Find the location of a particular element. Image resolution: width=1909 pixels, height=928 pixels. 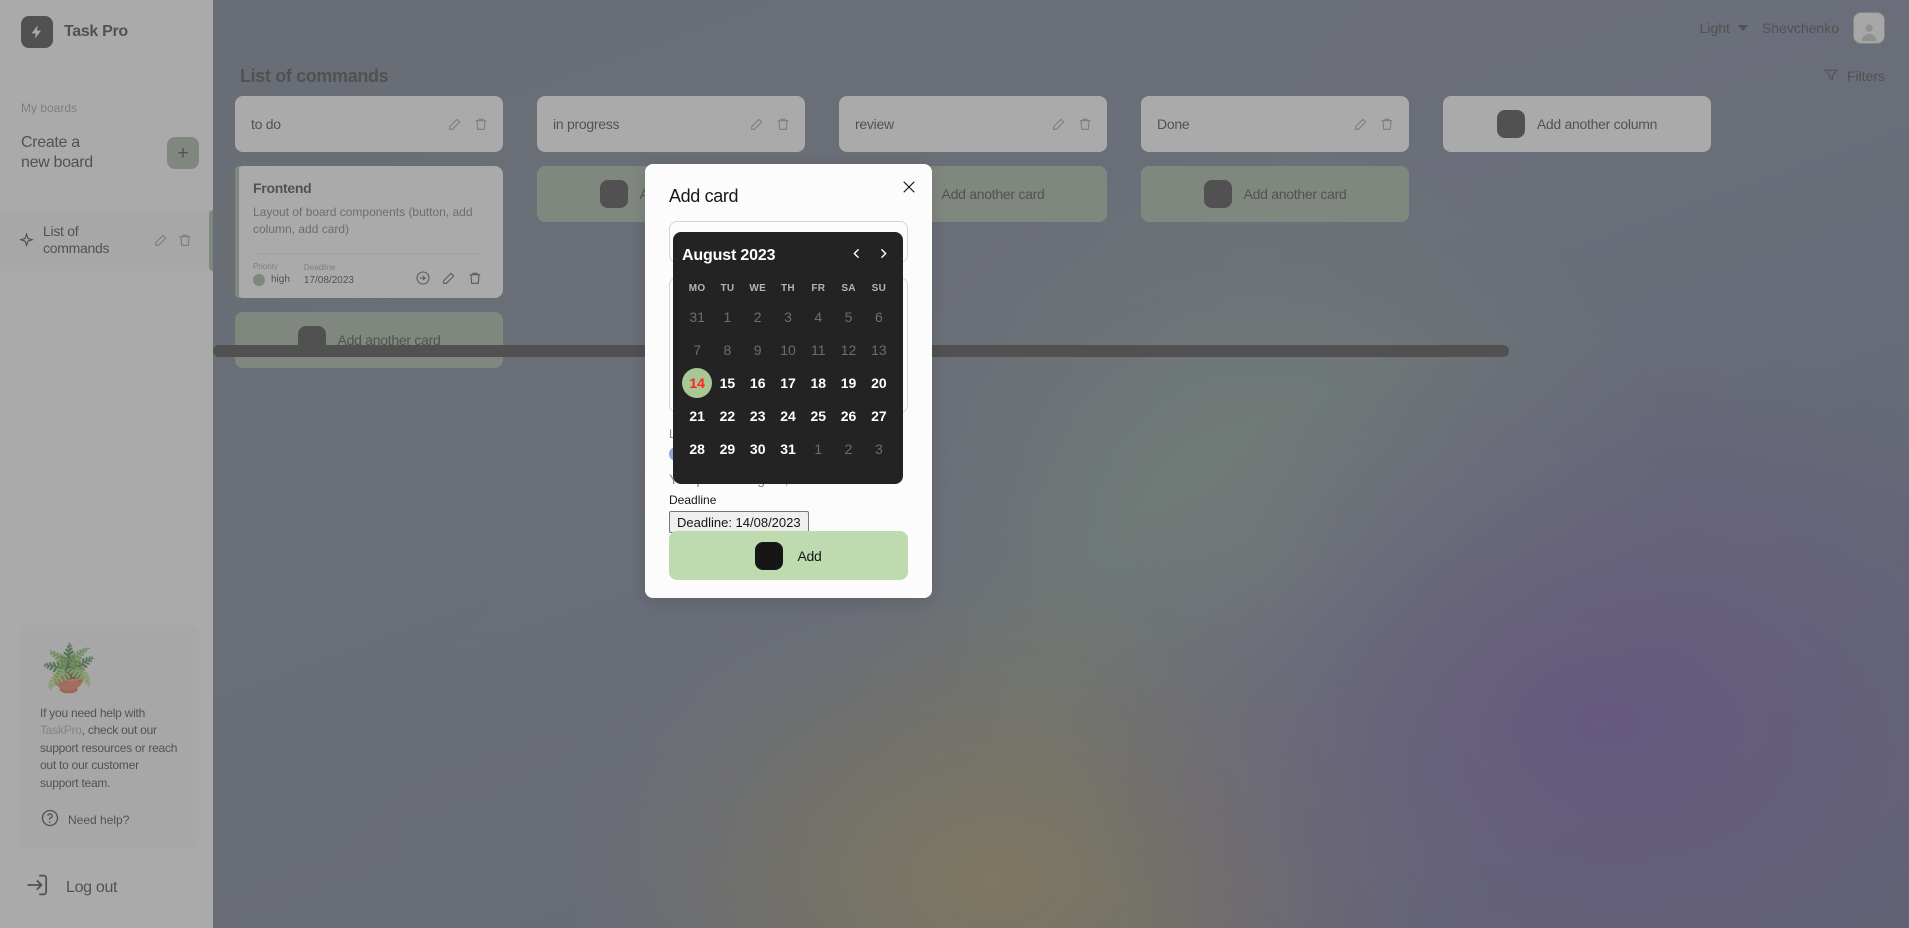

chevron-left-icon is located at coordinates (856, 256).